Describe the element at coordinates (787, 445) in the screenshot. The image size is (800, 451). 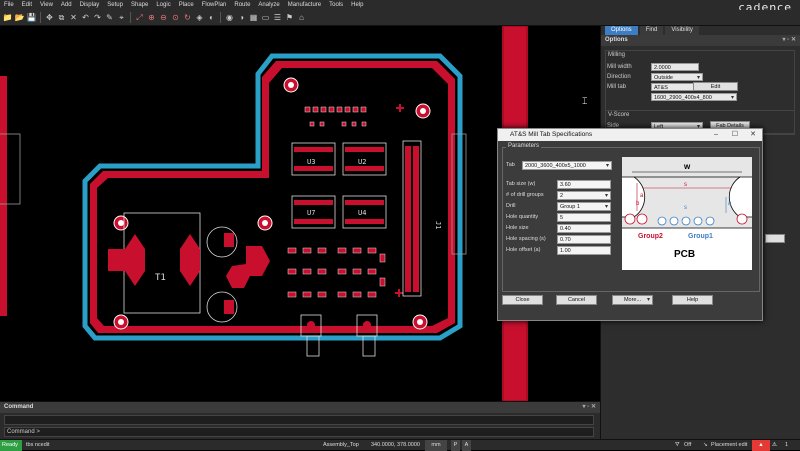
I see `drc-count: 1` at that location.